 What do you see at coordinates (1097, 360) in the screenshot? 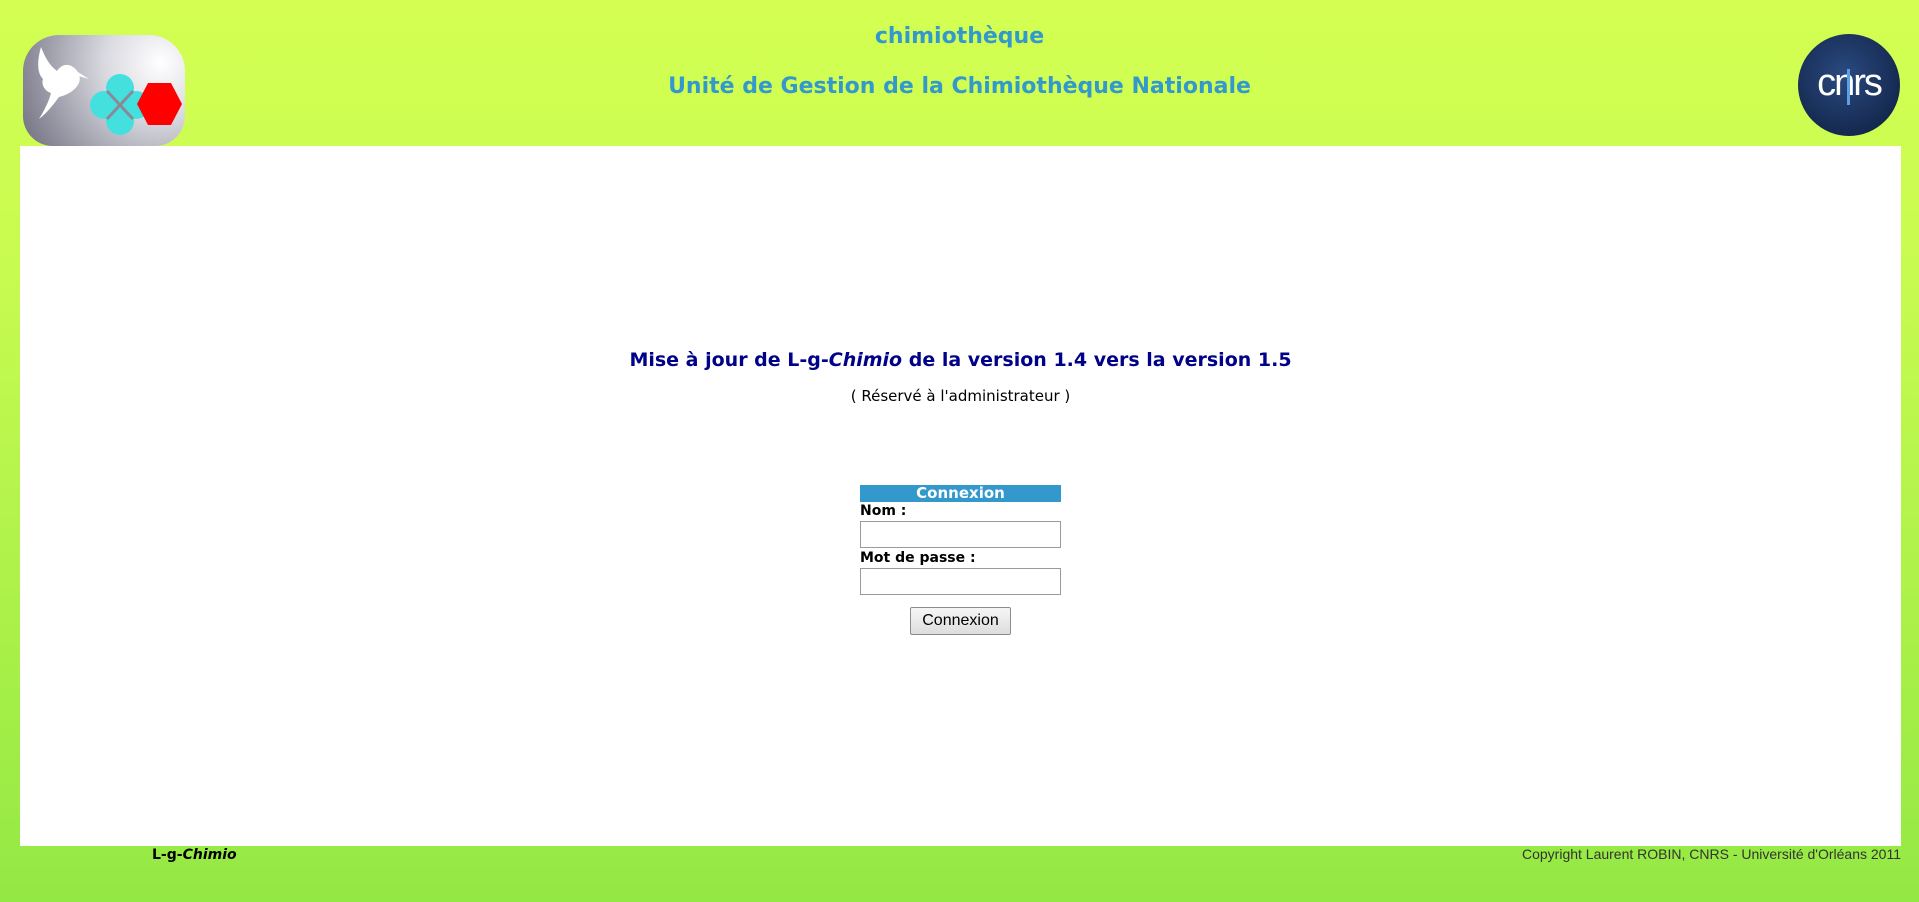
I see `update-title-suffix: de la version 1.4 vers la version 1.5` at bounding box center [1097, 360].